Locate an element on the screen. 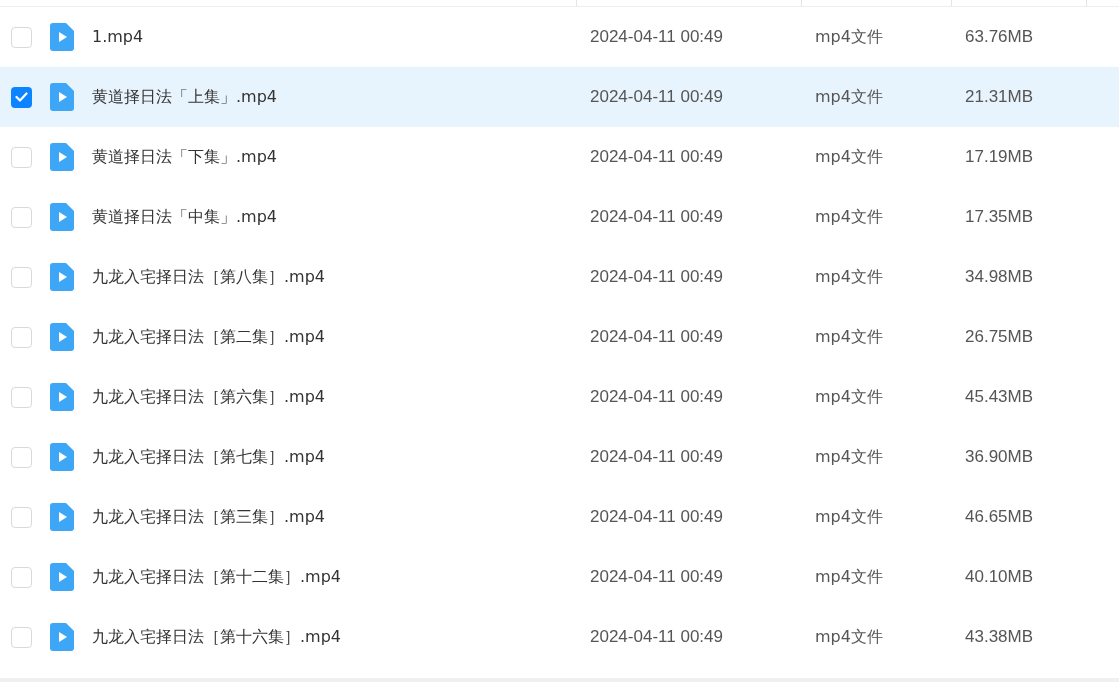 This screenshot has width=1119, height=682. file-name: 1.mp4 is located at coordinates (118, 37).